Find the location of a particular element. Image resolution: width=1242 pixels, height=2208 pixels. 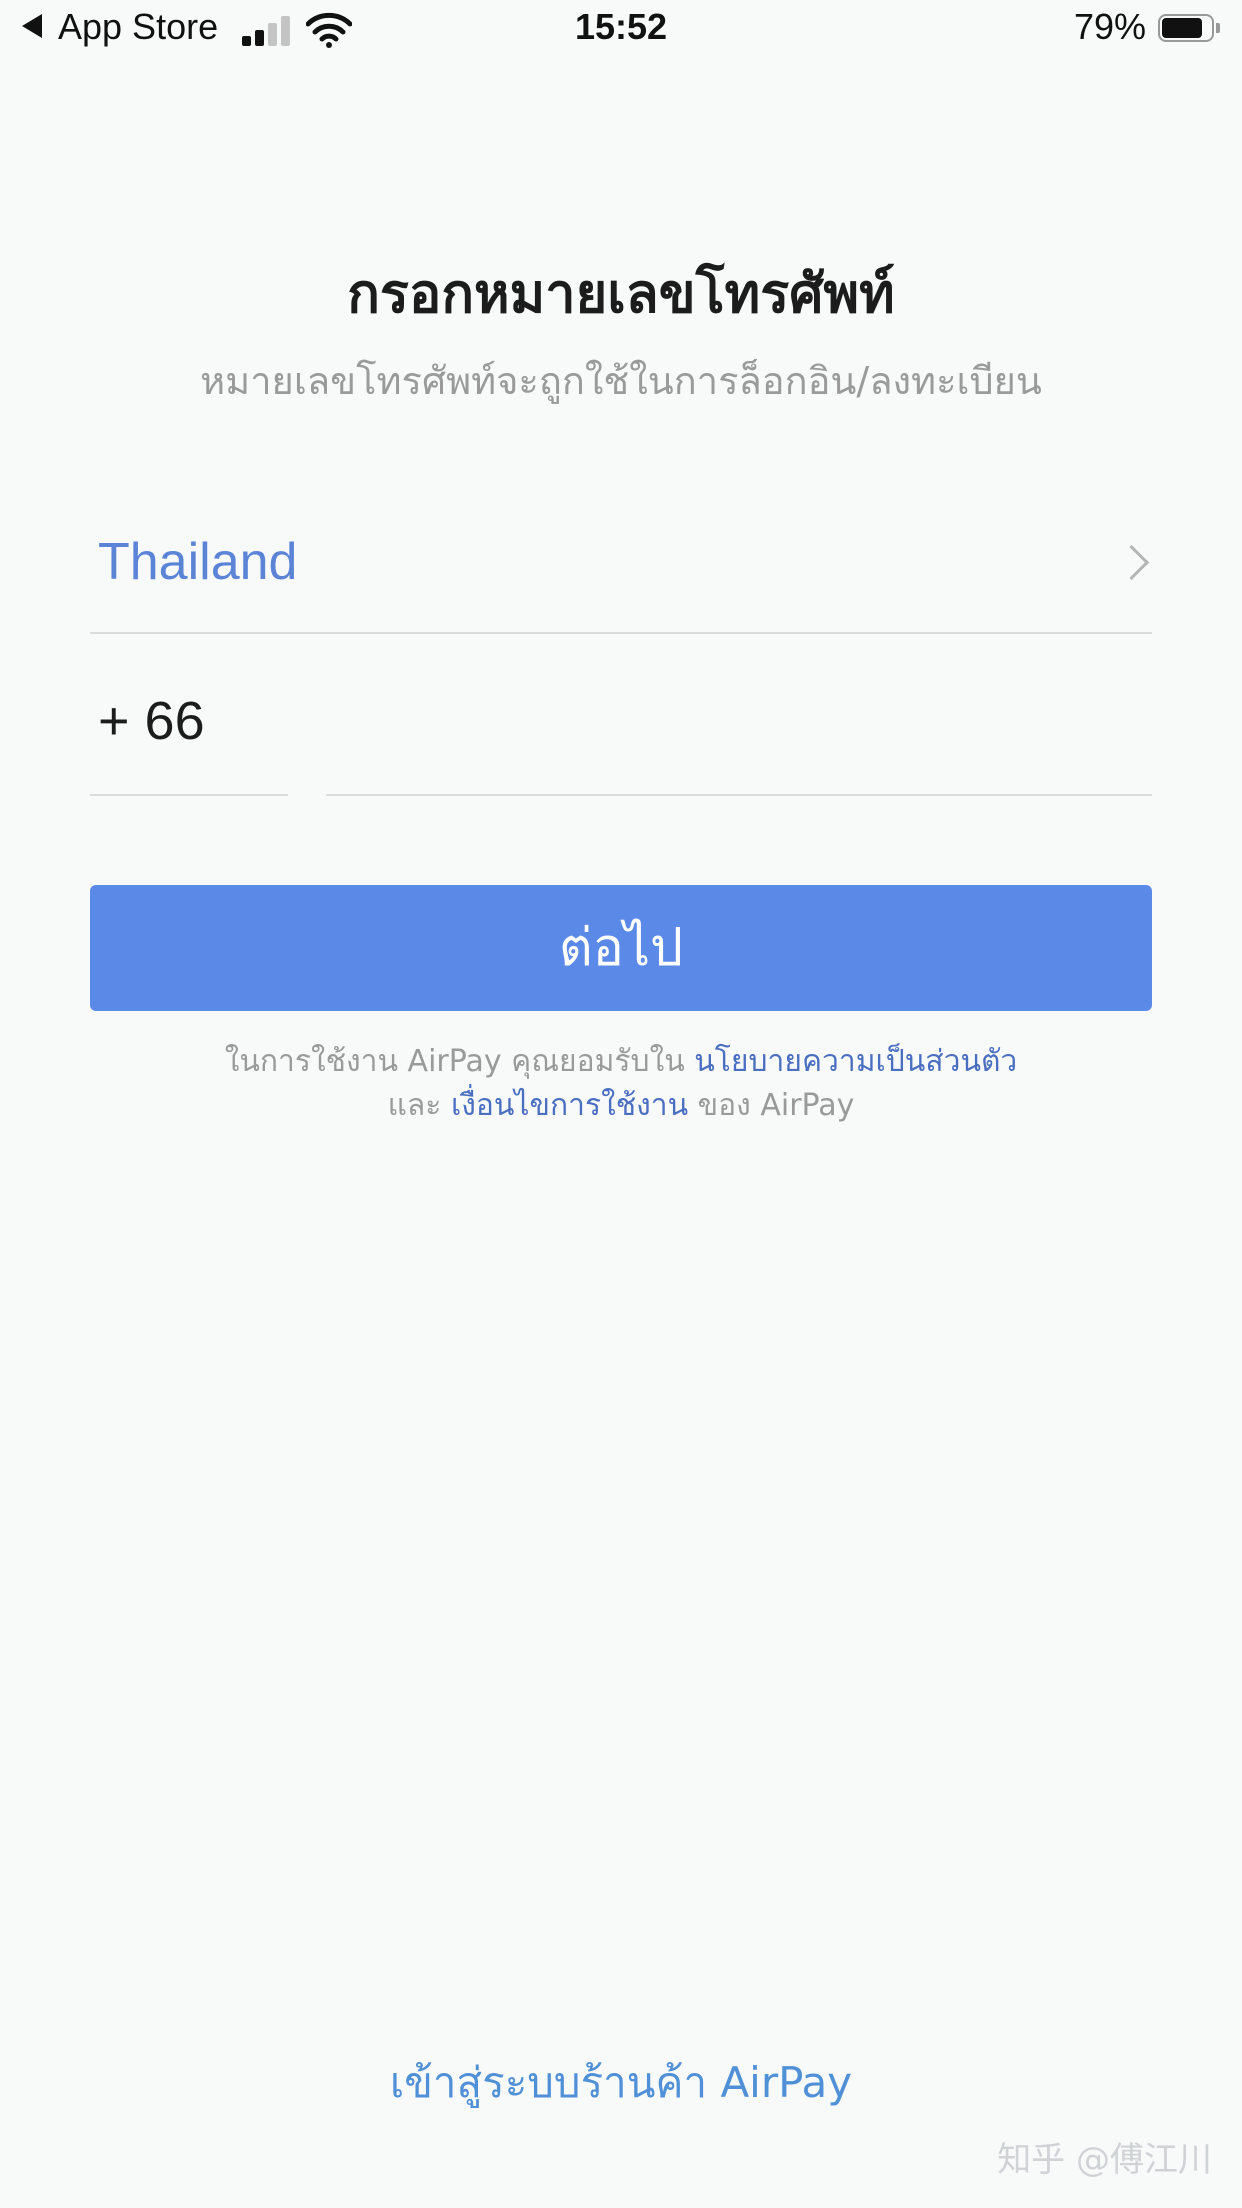

next-button: ต่อไป is located at coordinates (621, 948).